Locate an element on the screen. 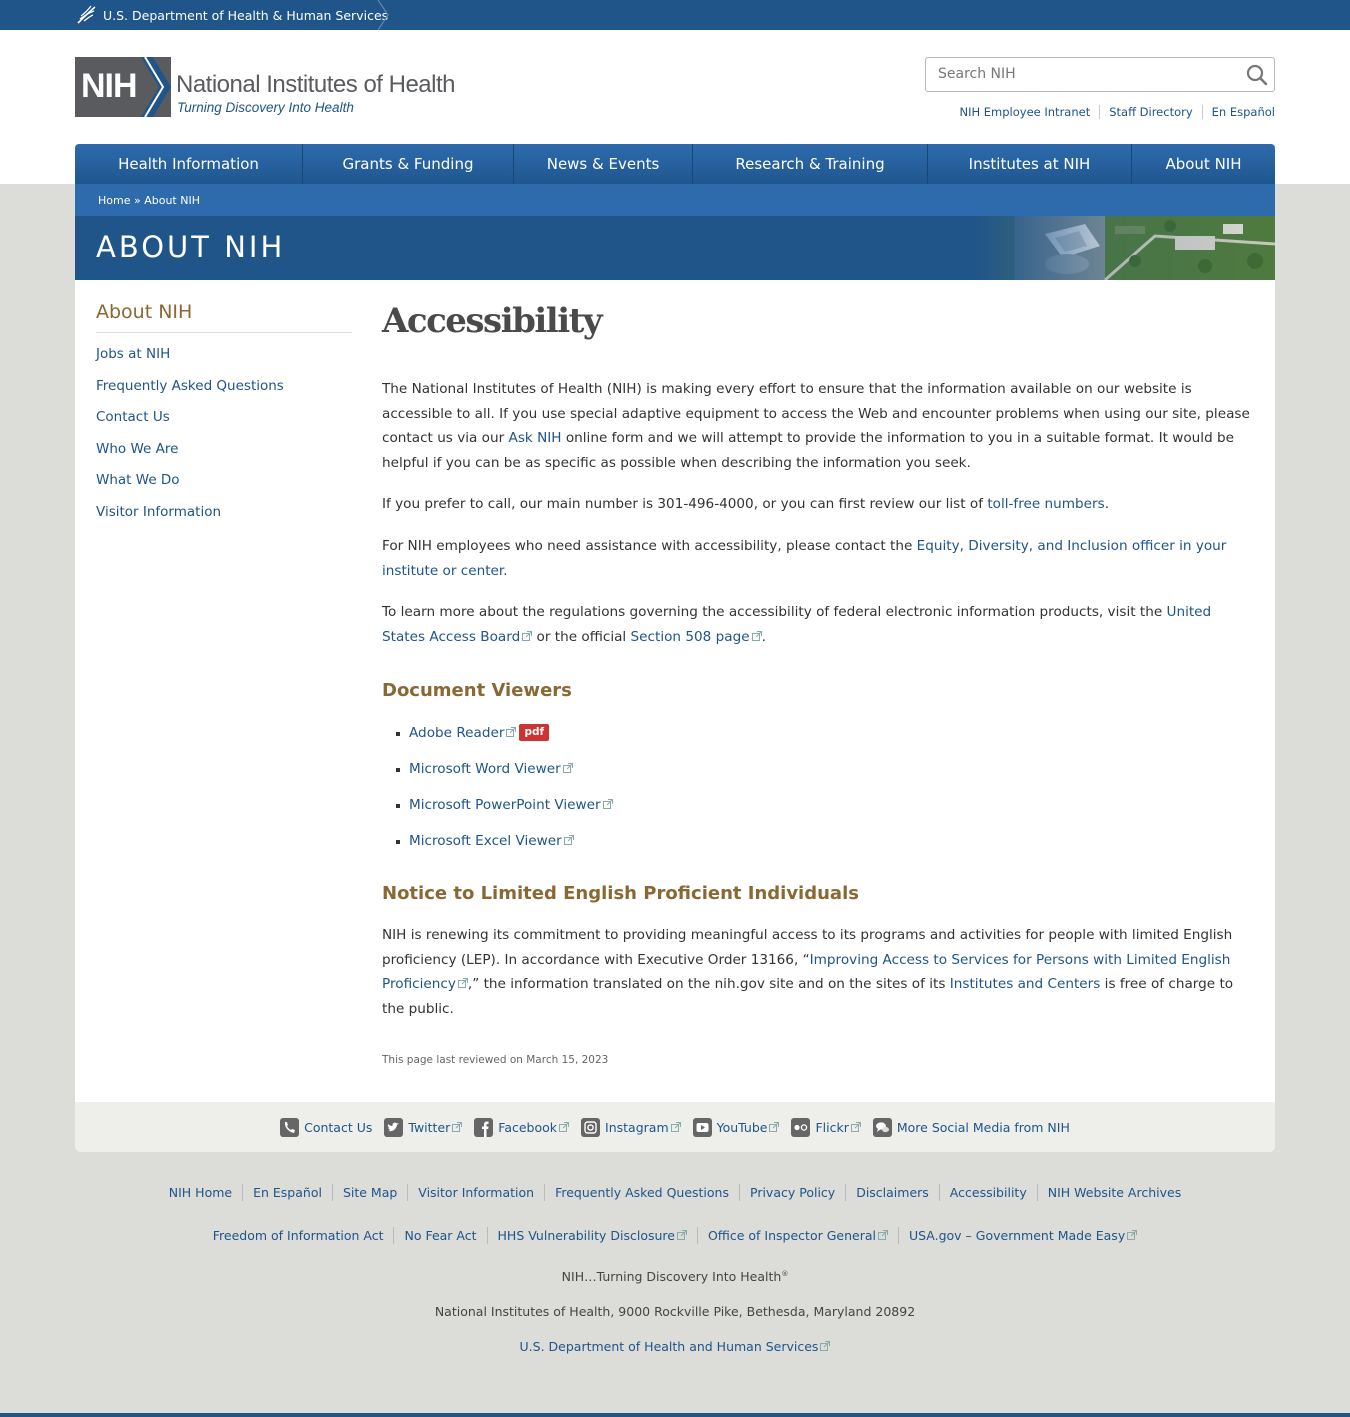 The height and width of the screenshot is (1417, 1350). sidebar-item-who-we-are: Who We Are is located at coordinates (190, 454).